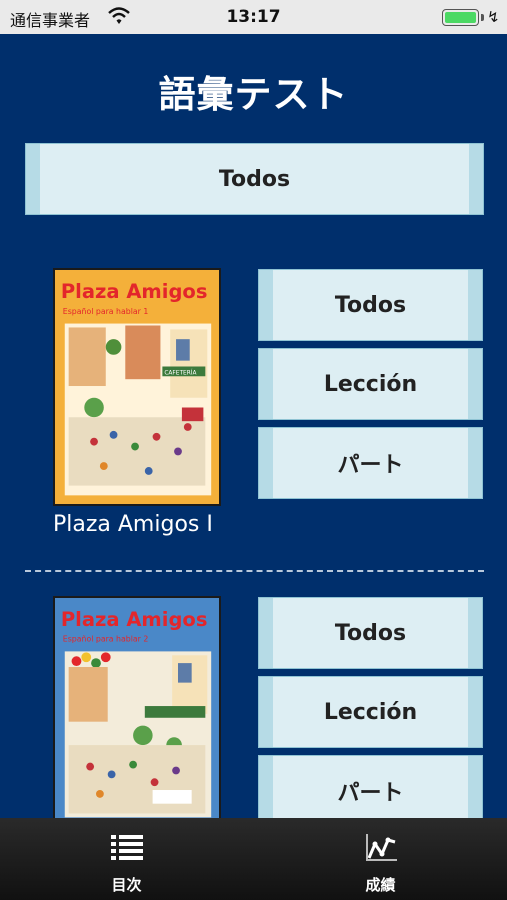  Describe the element at coordinates (127, 847) in the screenshot. I see `list-icon` at that location.